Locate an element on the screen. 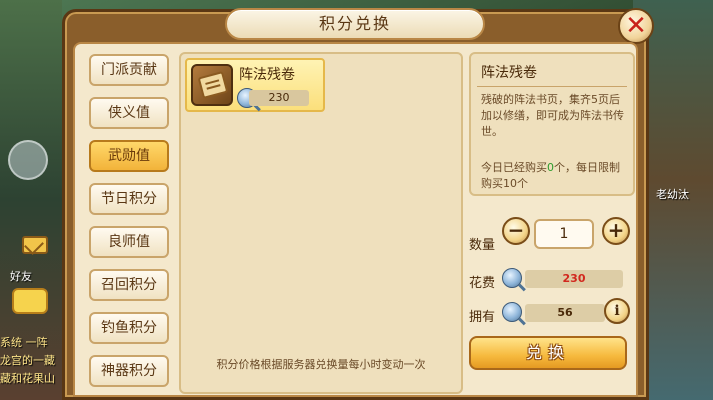  exchange-button: 兑换 is located at coordinates (548, 353).